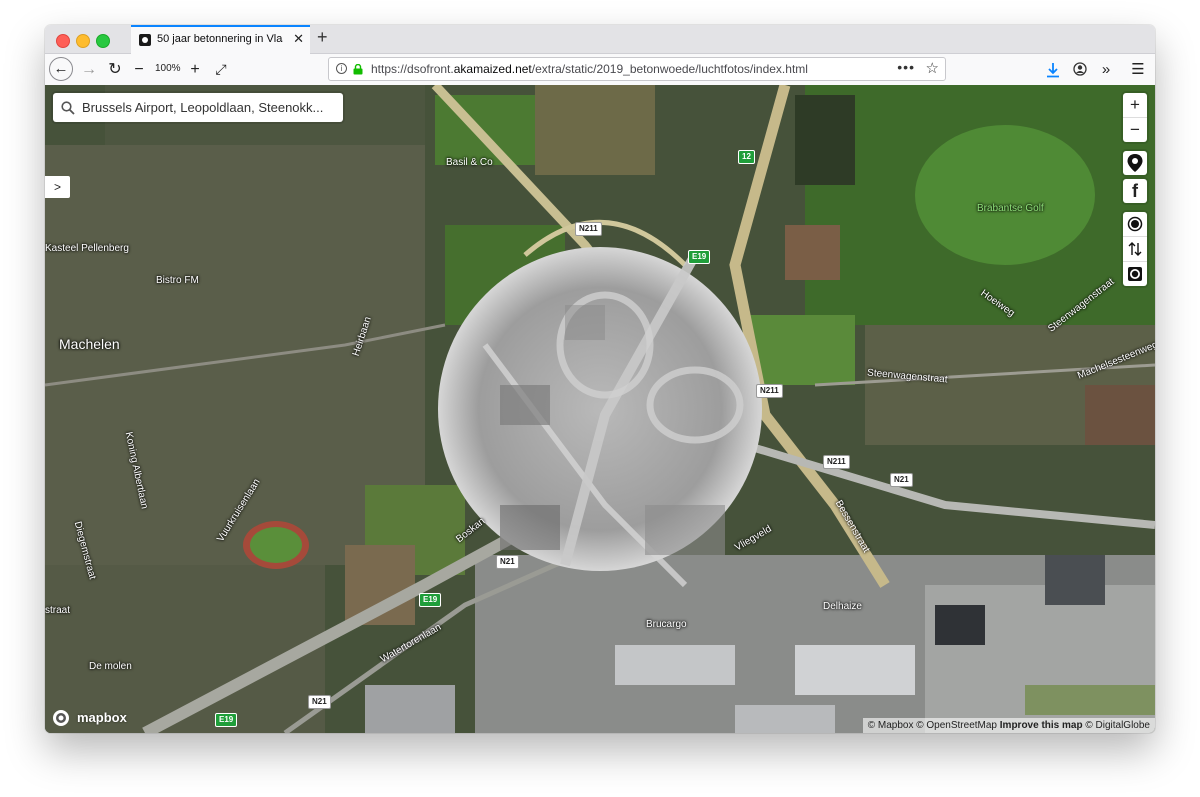 The image size is (1200, 797). Describe the element at coordinates (1010, 208) in the screenshot. I see `map-label-brabantse-golf: Brabantse Golf` at that location.